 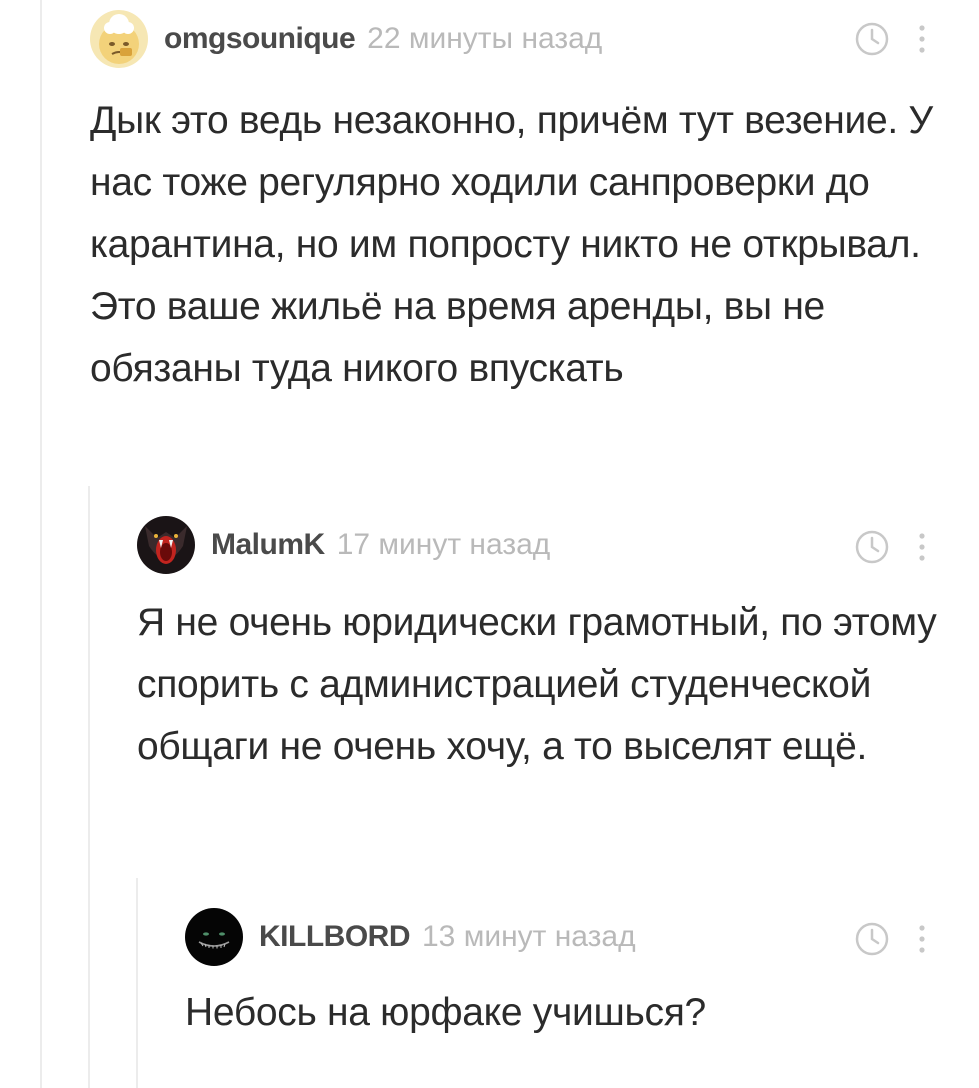 What do you see at coordinates (445, 1012) in the screenshot?
I see `comment-text: Небось на юрфаке учишься?` at bounding box center [445, 1012].